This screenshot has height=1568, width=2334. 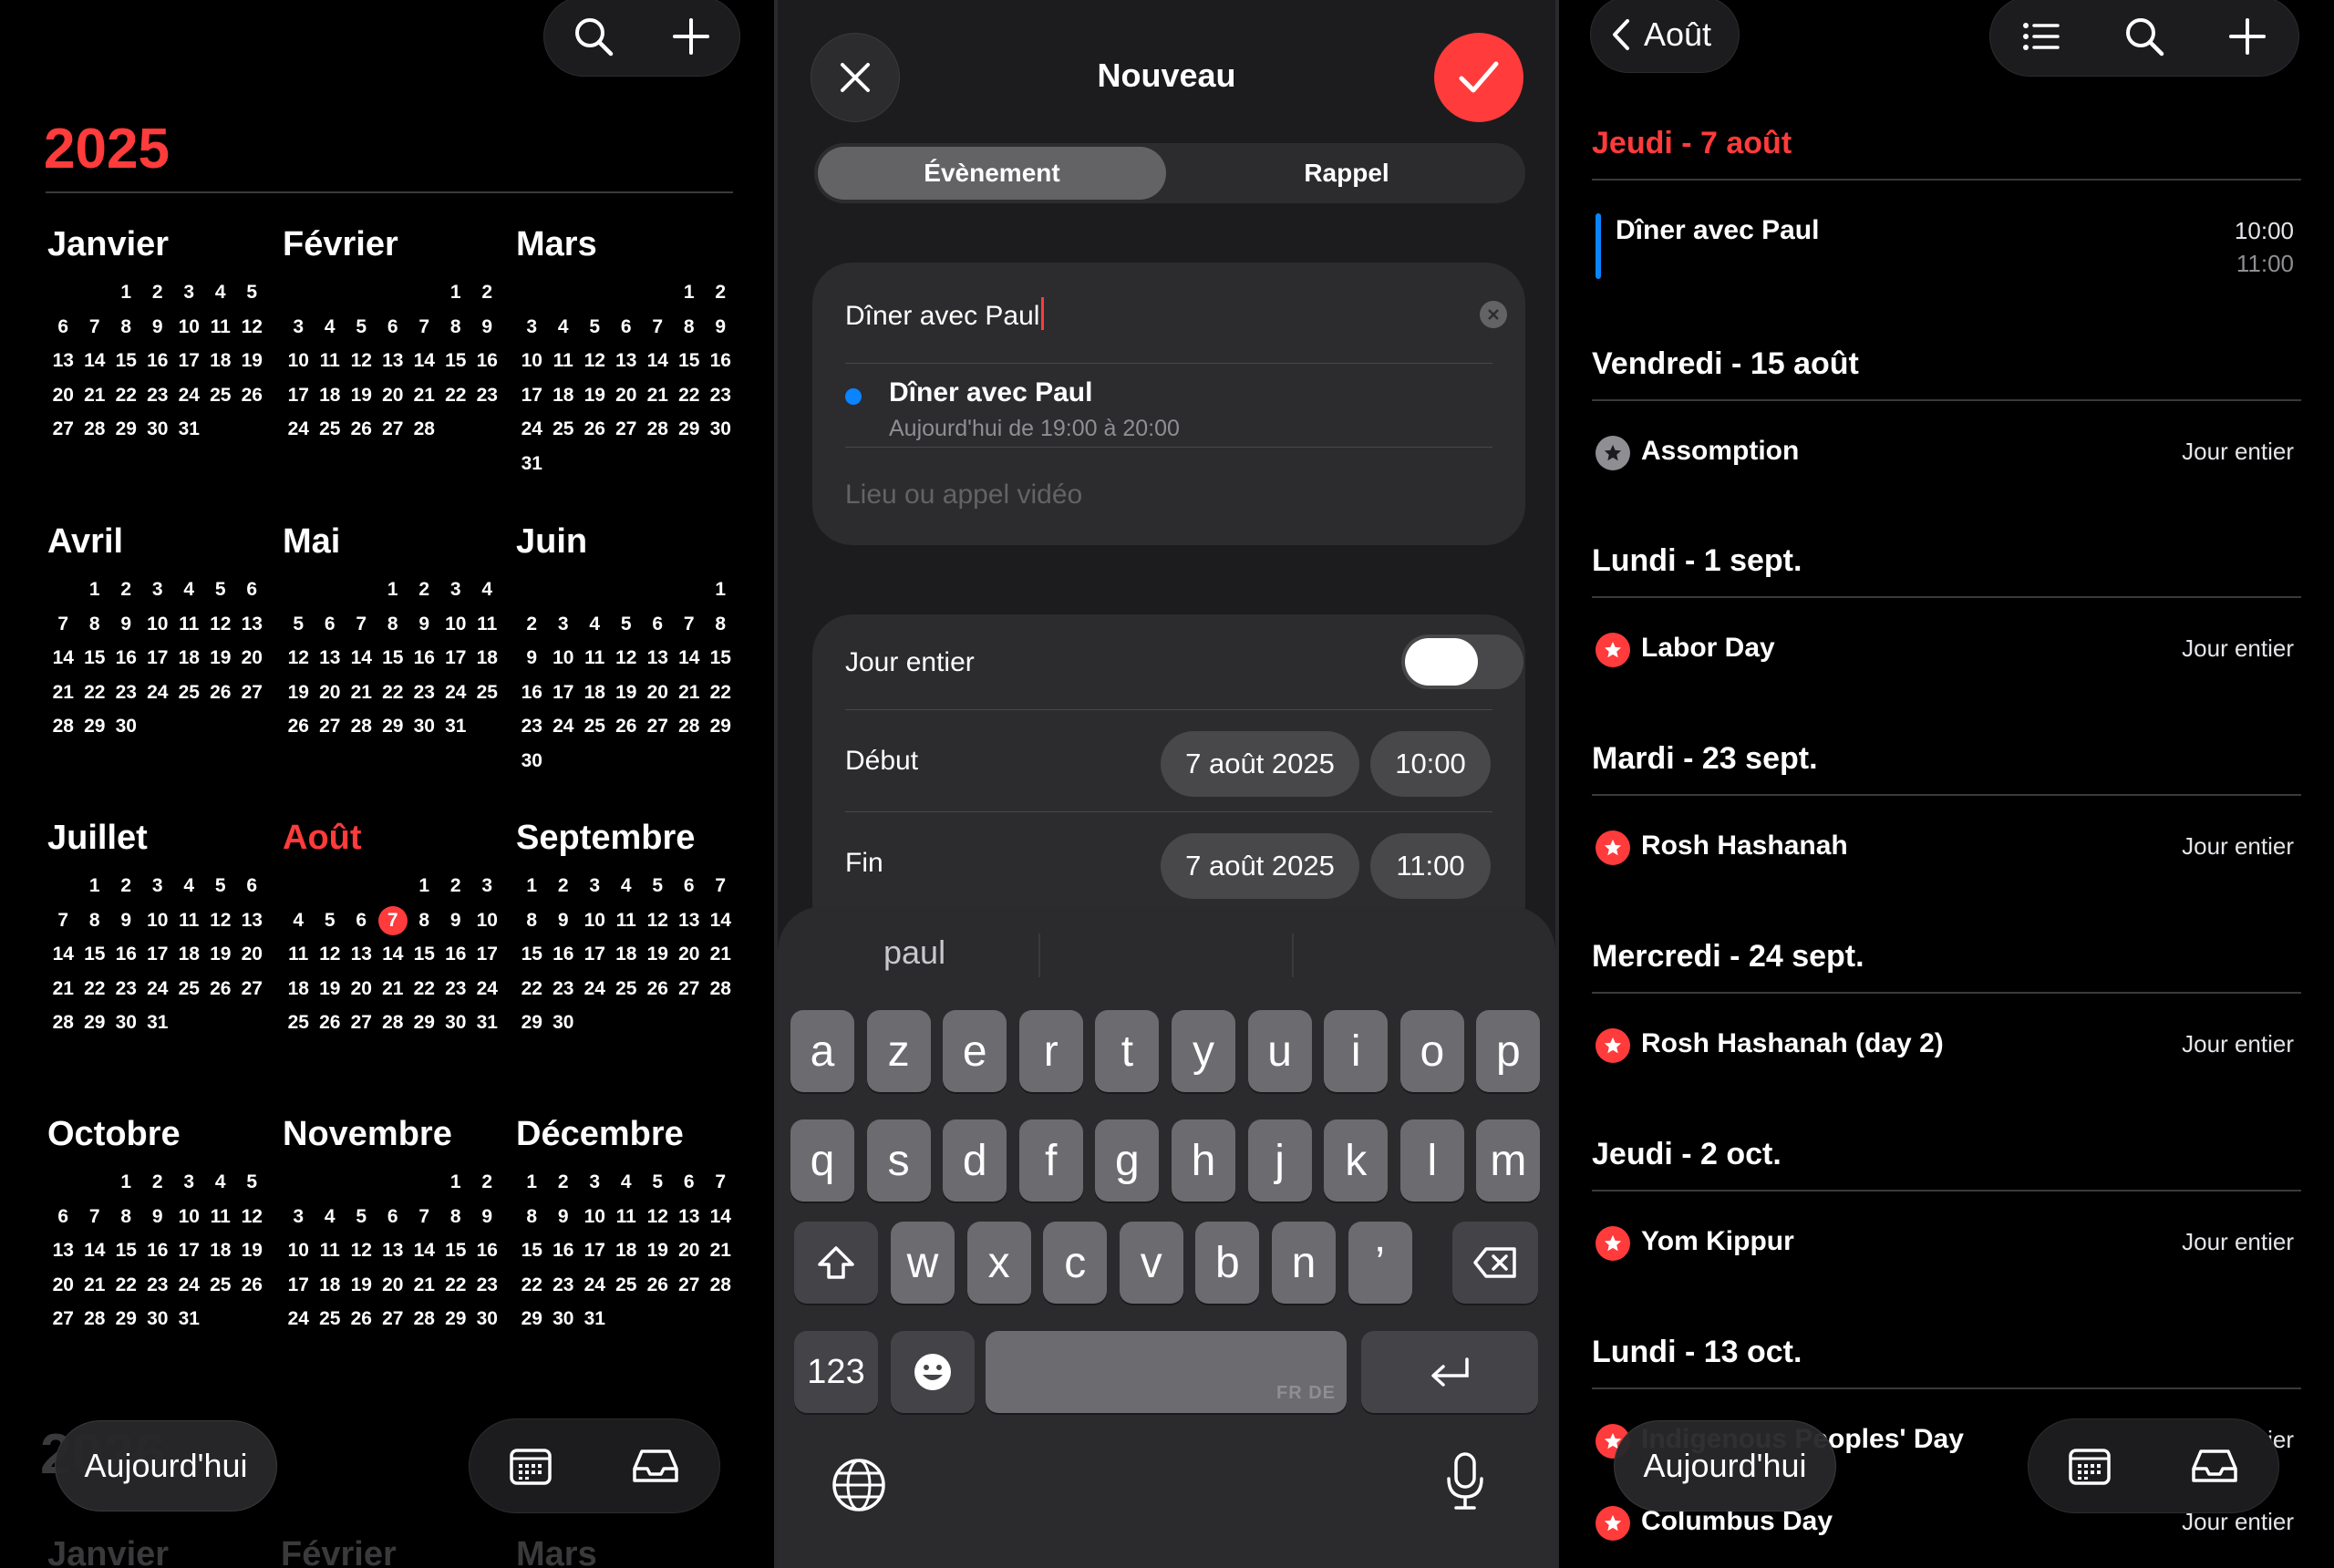 What do you see at coordinates (1357, 1160) in the screenshot?
I see `key-k: k` at bounding box center [1357, 1160].